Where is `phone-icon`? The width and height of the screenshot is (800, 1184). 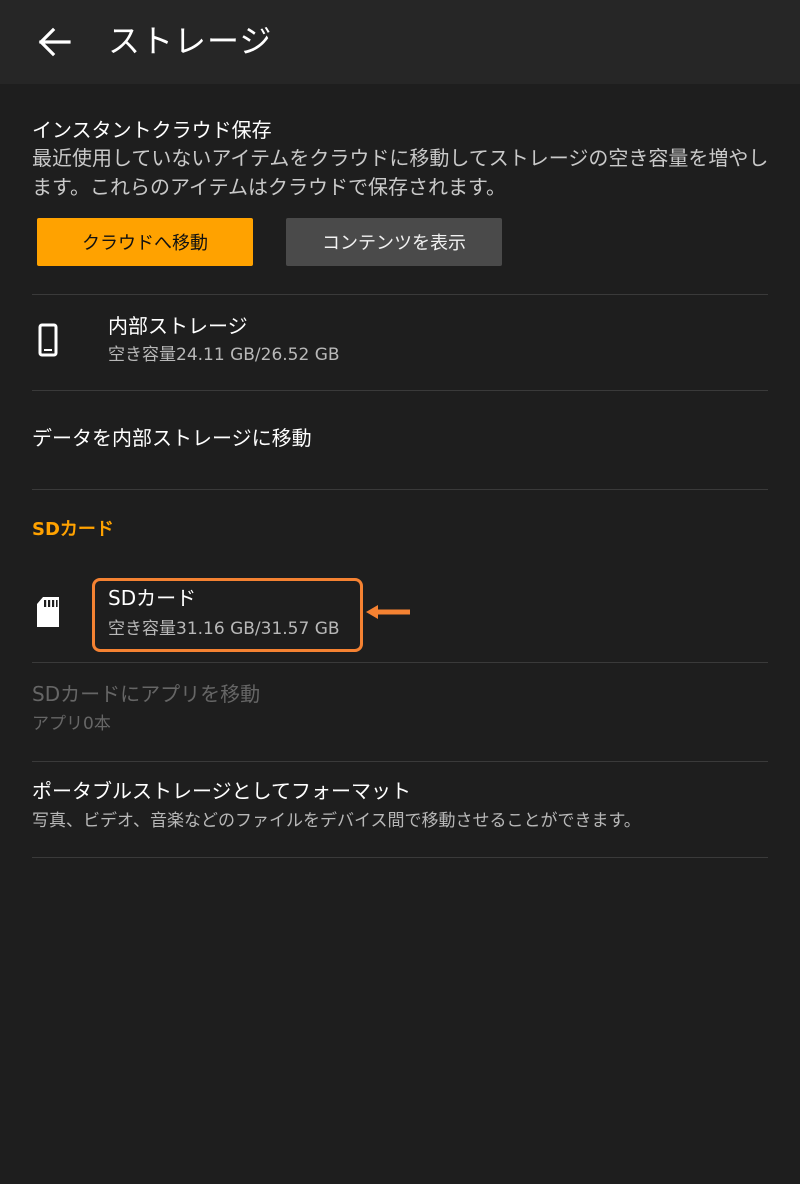
phone-icon is located at coordinates (48, 340).